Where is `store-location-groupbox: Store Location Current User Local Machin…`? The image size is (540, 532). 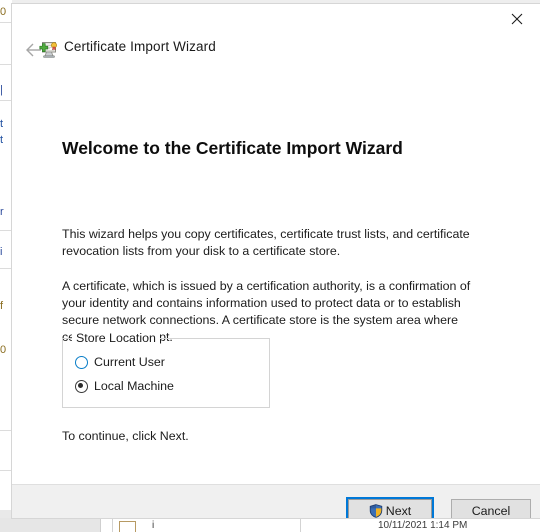
store-location-groupbox: Store Location Current User Local Machin… is located at coordinates (166, 369).